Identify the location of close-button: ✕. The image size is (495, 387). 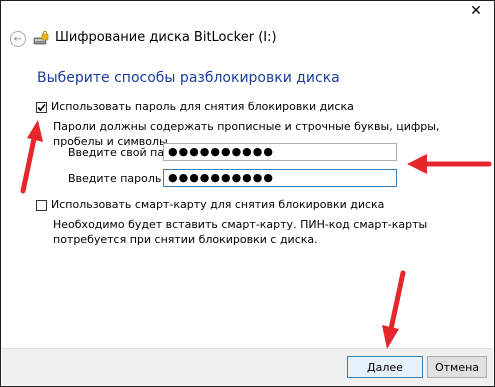
(476, 11).